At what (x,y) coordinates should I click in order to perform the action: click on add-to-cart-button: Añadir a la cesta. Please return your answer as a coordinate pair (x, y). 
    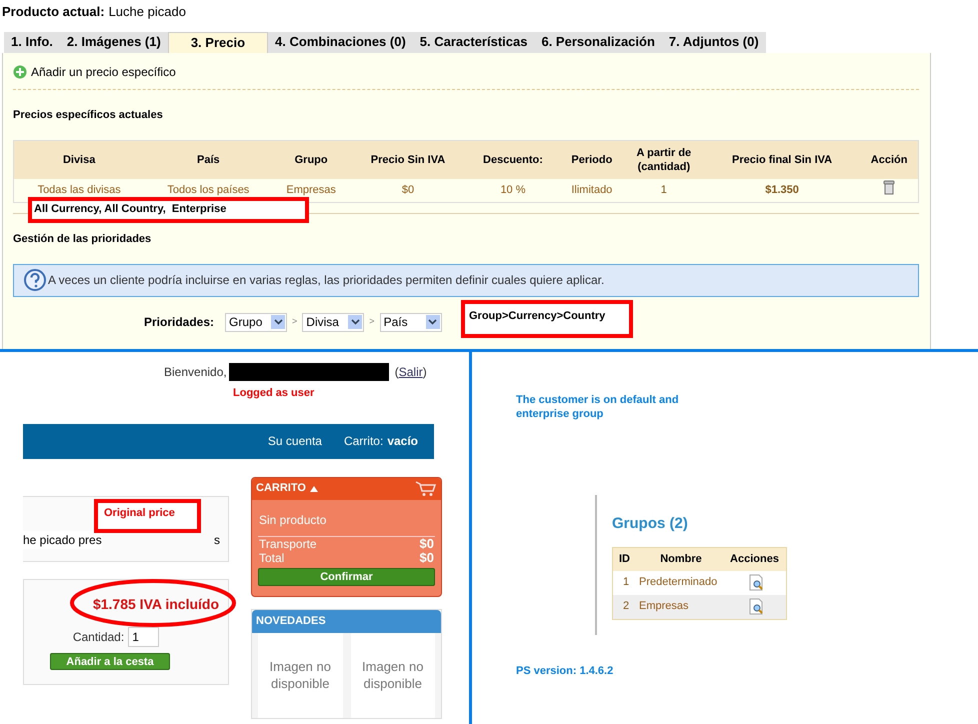
    Looking at the image, I should click on (110, 661).